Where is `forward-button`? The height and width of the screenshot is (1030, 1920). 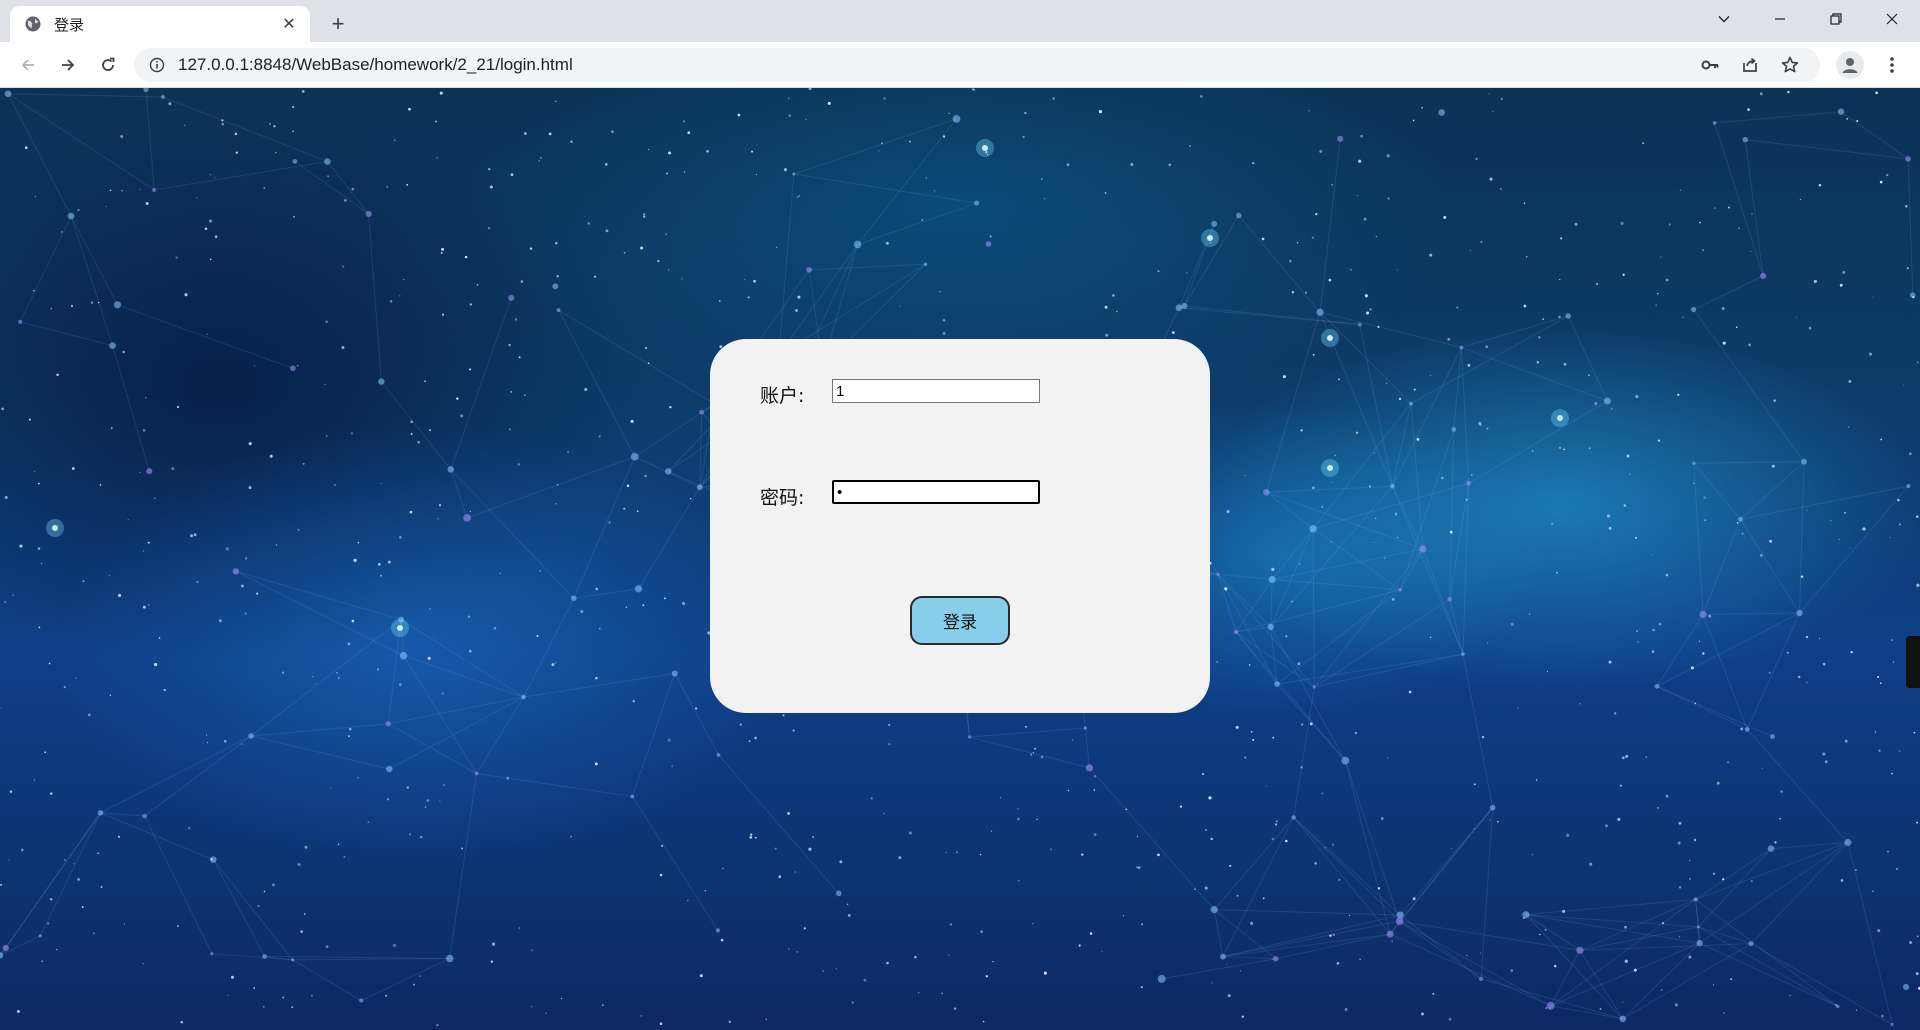
forward-button is located at coordinates (68, 65).